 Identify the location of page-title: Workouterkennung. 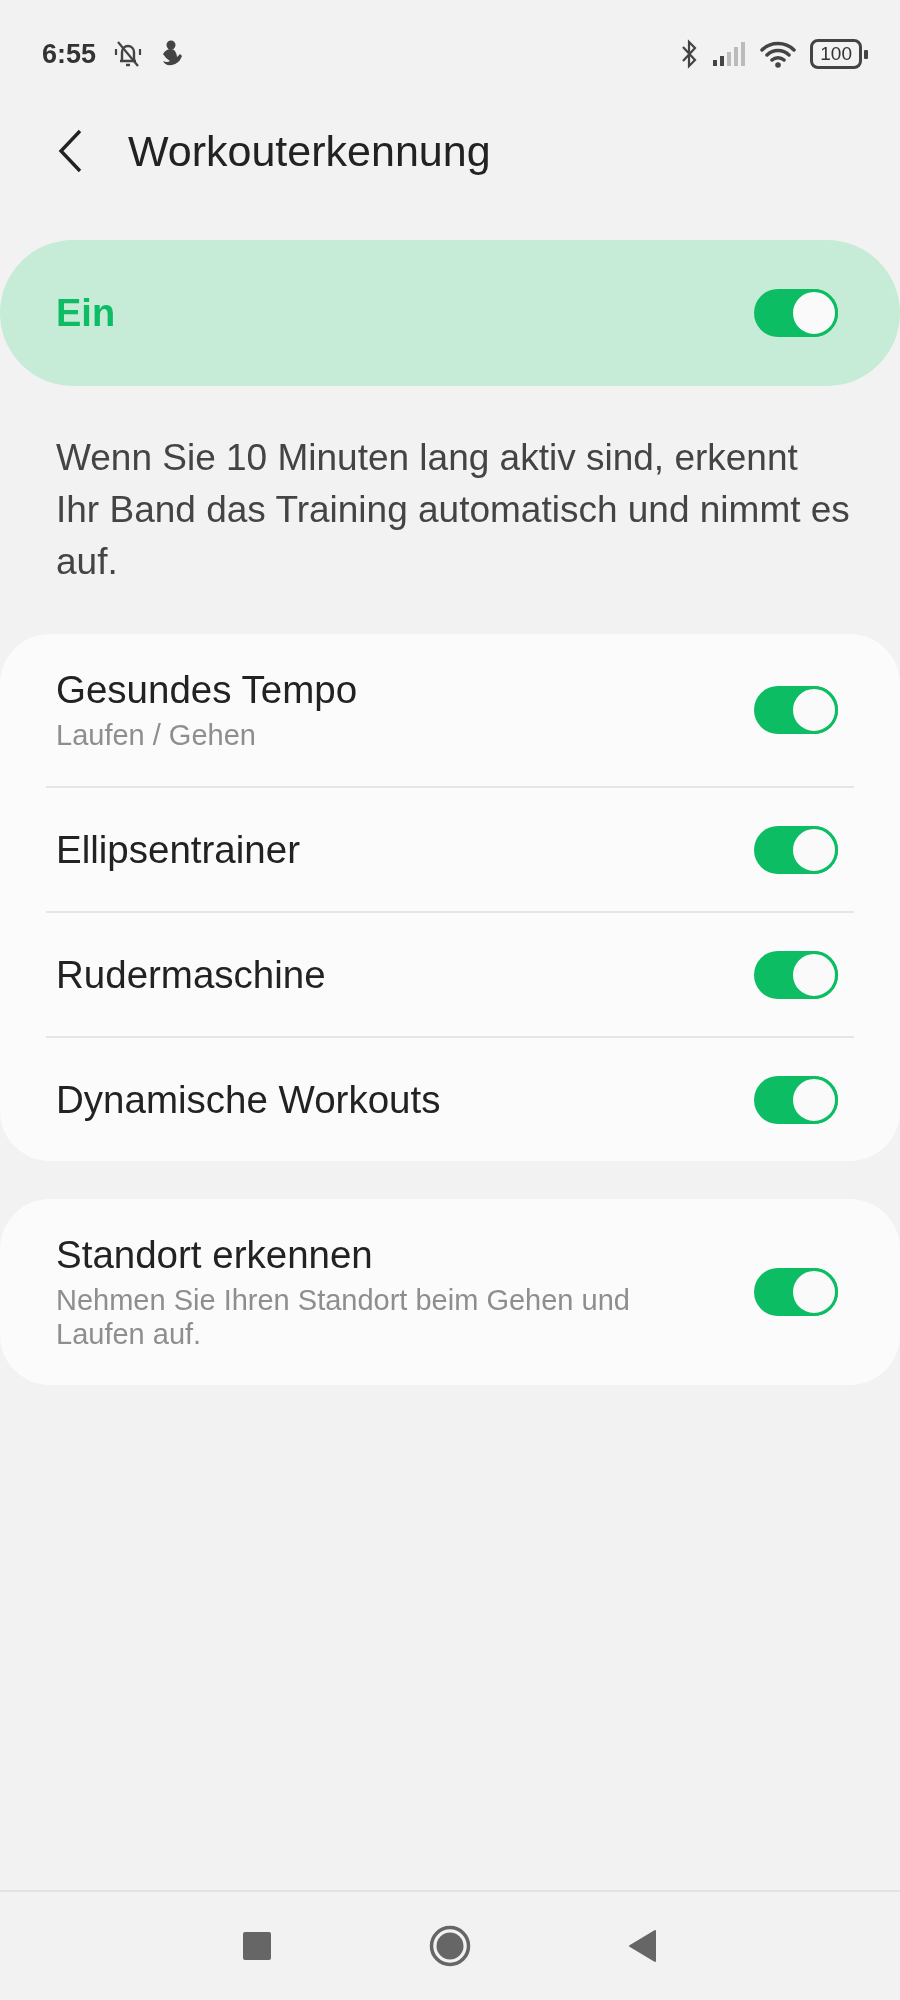
(309, 151).